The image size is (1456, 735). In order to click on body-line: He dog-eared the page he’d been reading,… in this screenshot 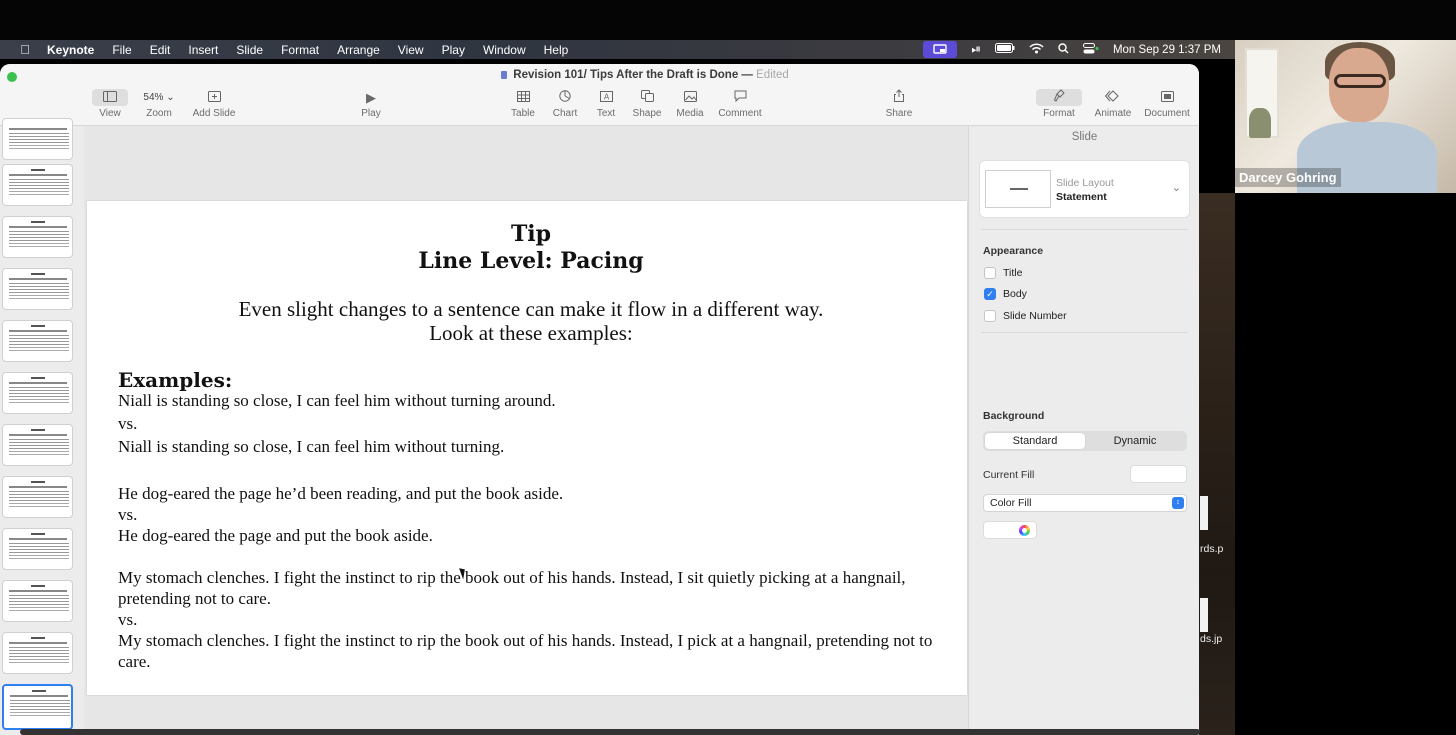, I will do `click(340, 493)`.